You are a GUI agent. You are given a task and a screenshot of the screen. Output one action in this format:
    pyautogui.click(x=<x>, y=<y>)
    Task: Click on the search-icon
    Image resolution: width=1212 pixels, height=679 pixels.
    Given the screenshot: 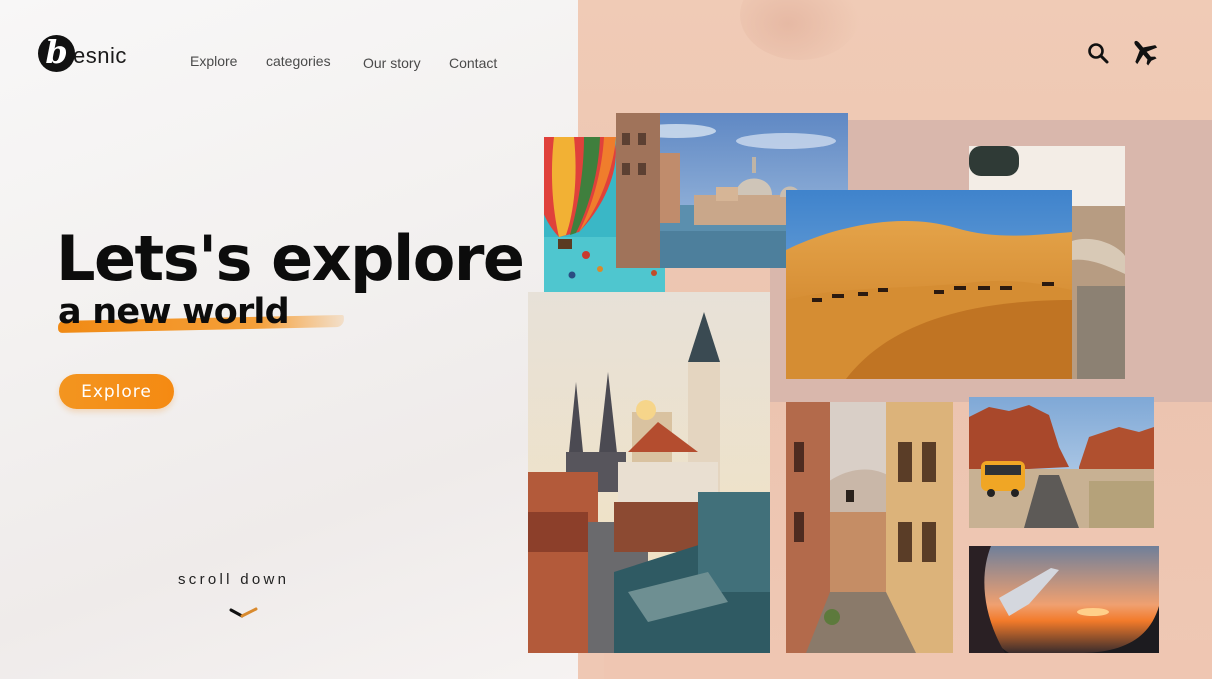 What is the action you would take?
    pyautogui.click(x=1098, y=53)
    